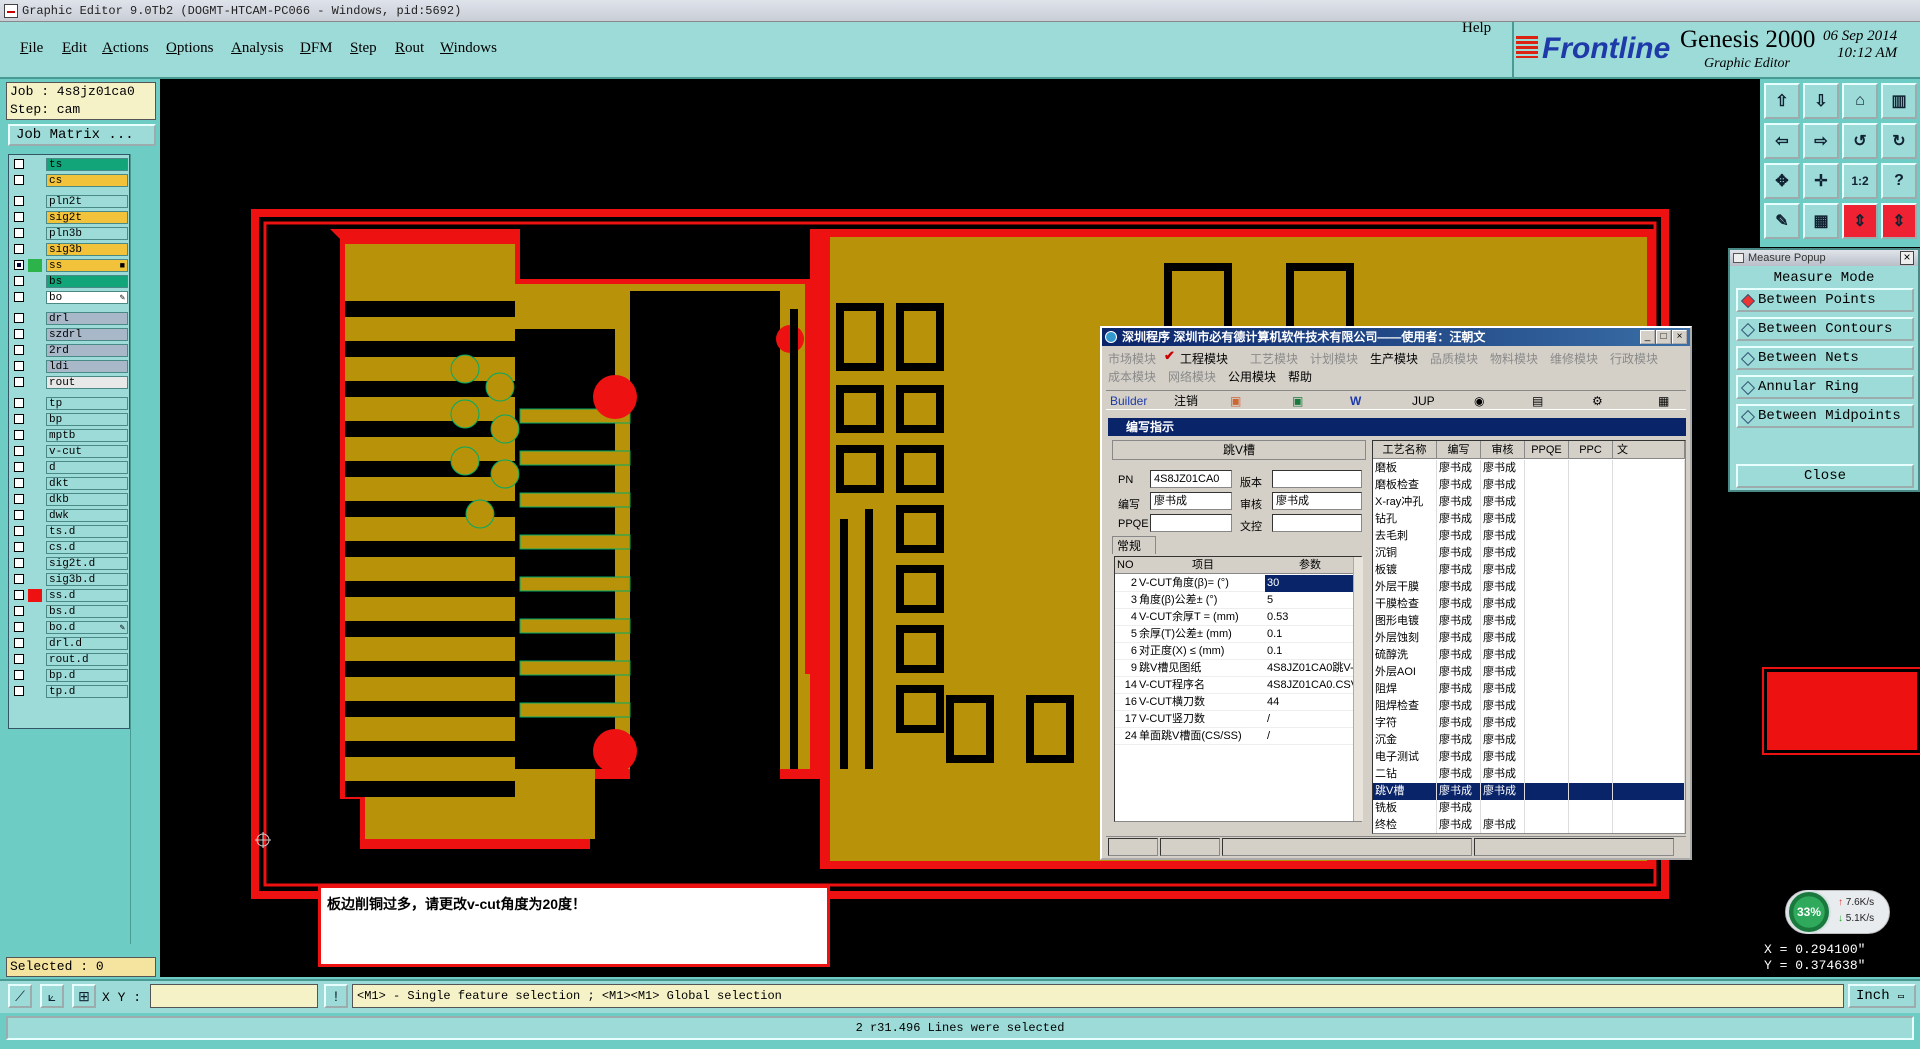 Image resolution: width=1920 pixels, height=1049 pixels. What do you see at coordinates (1252, 376) in the screenshot?
I see `dialog-menu2-2: 公用模块` at bounding box center [1252, 376].